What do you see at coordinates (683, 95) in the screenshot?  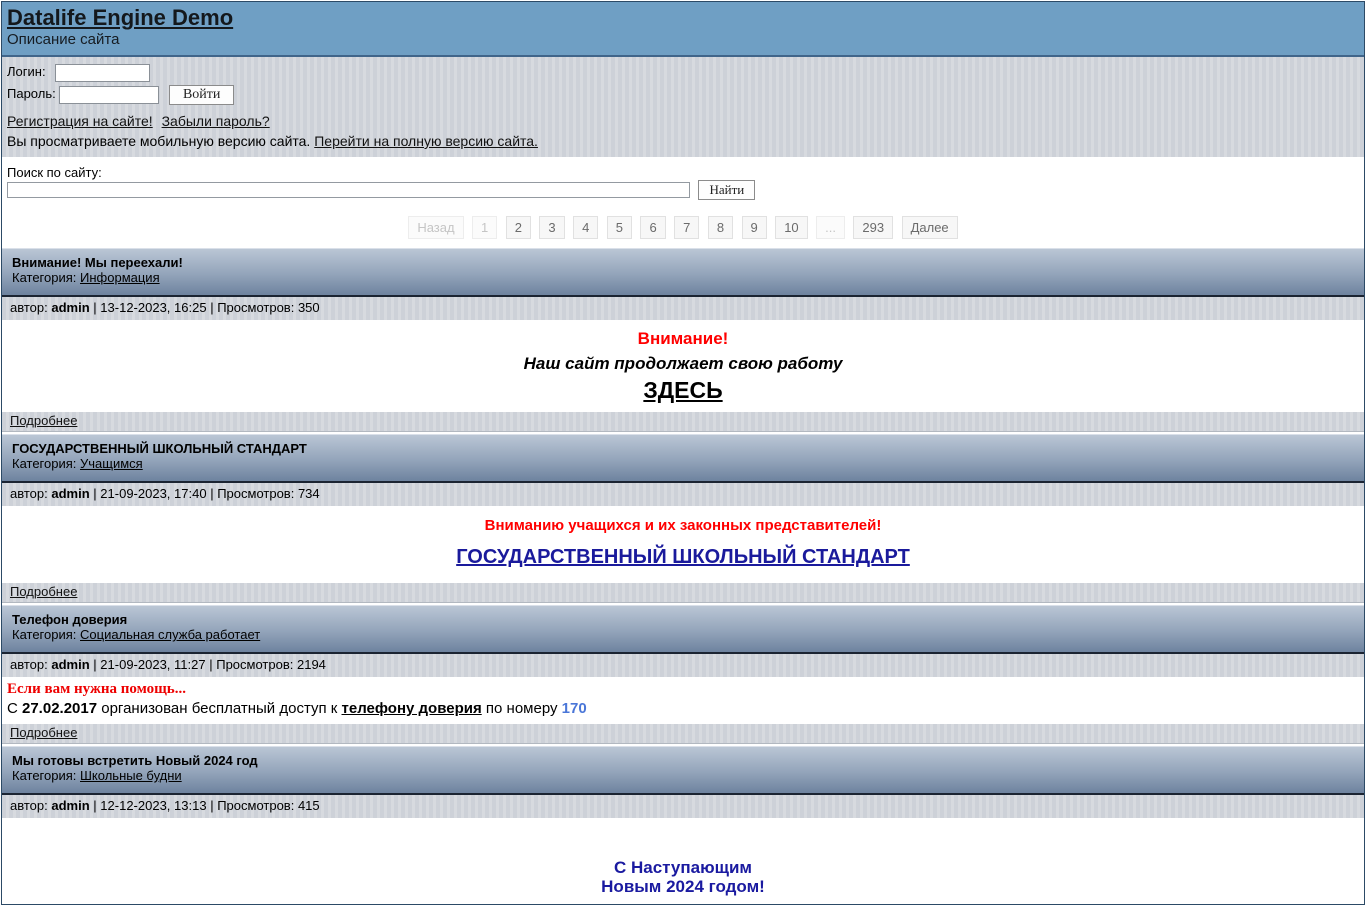 I see `password-row: Пароль: Войти` at bounding box center [683, 95].